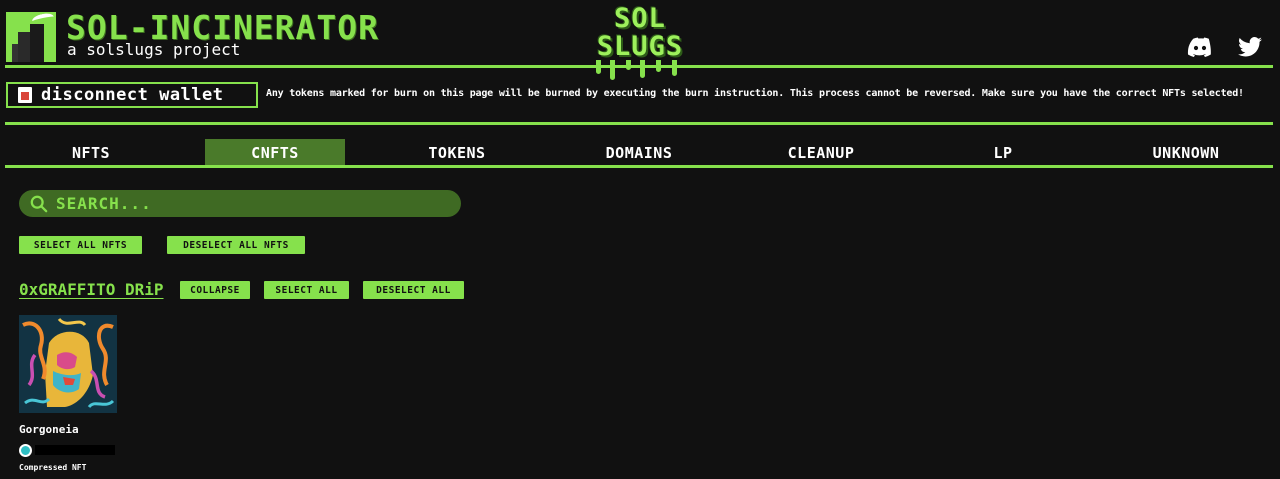 This screenshot has height=479, width=1280. What do you see at coordinates (275, 152) in the screenshot?
I see `tab-cnfts: CNFTS` at bounding box center [275, 152].